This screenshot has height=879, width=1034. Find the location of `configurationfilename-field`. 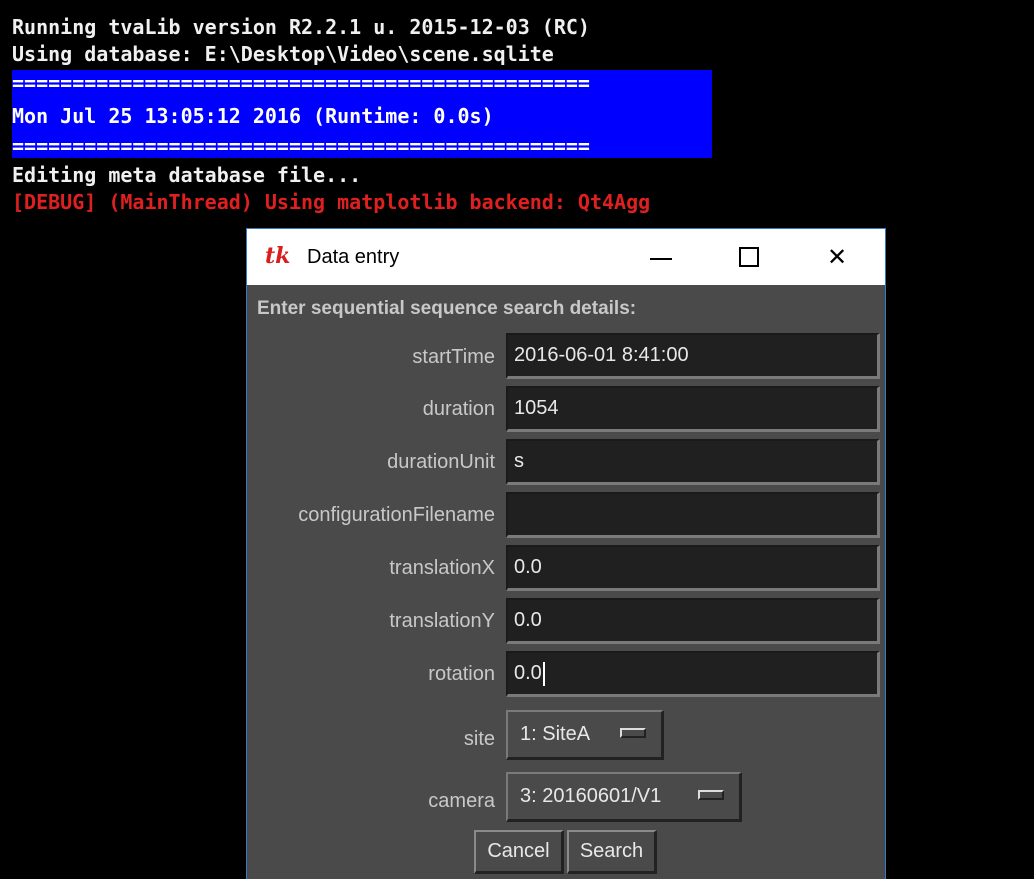

configurationfilename-field is located at coordinates (693, 515).